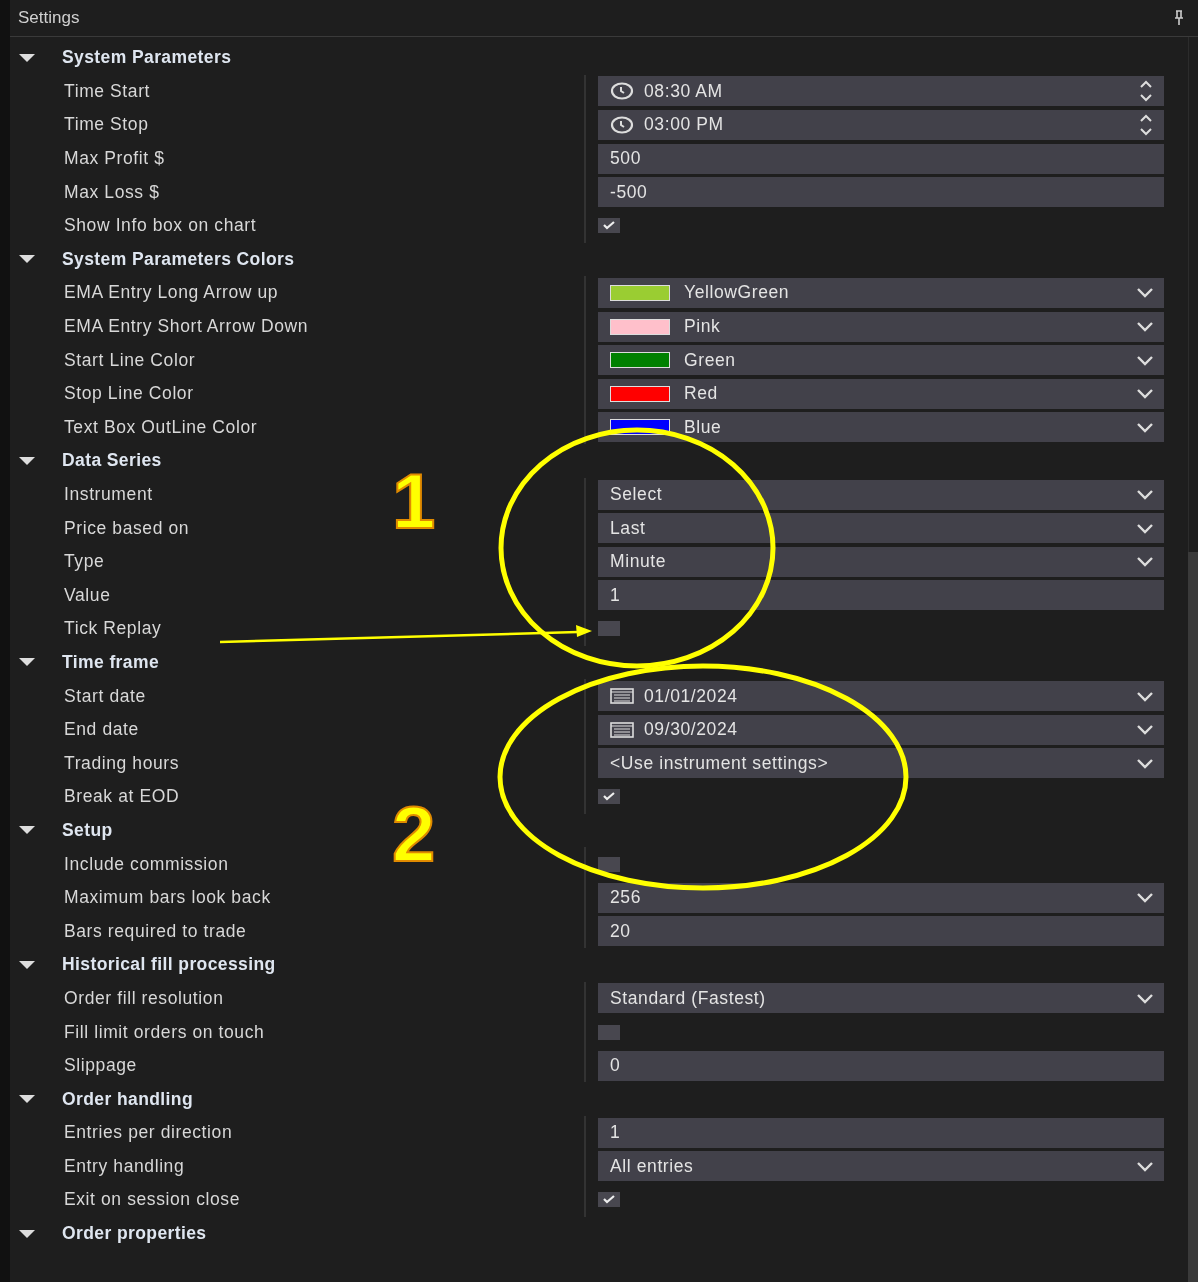 Image resolution: width=1198 pixels, height=1282 pixels. I want to click on color-dropdown: YellowGreen, so click(881, 292).